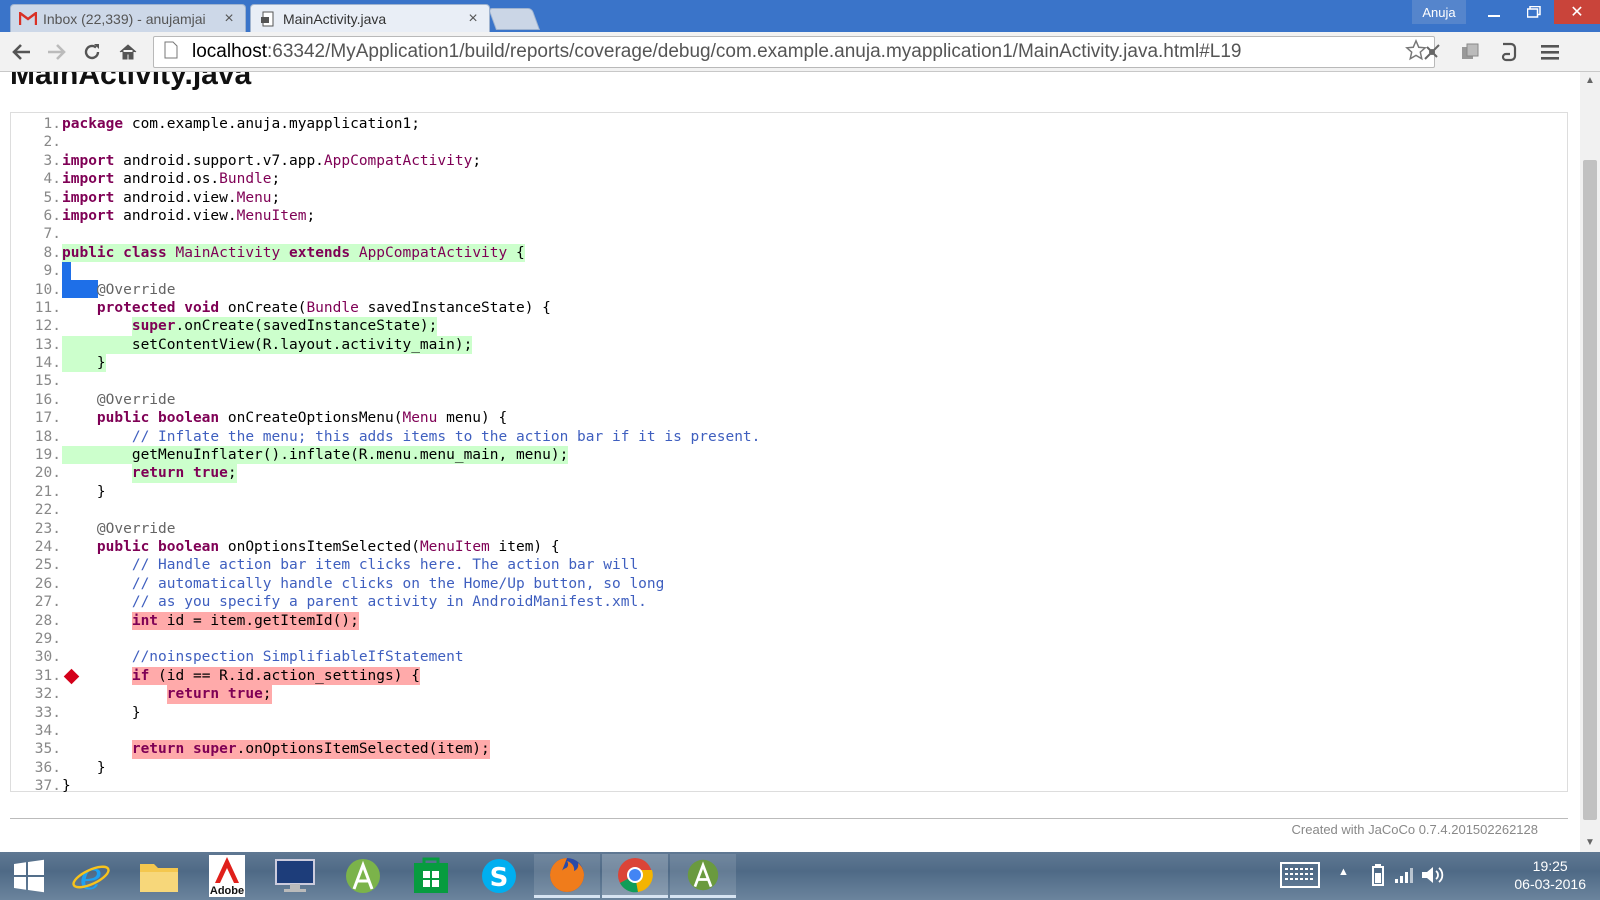 This screenshot has width=1600, height=900. Describe the element at coordinates (370, 18) in the screenshot. I see `tab-mainactivity: MainActivity.java ×` at that location.